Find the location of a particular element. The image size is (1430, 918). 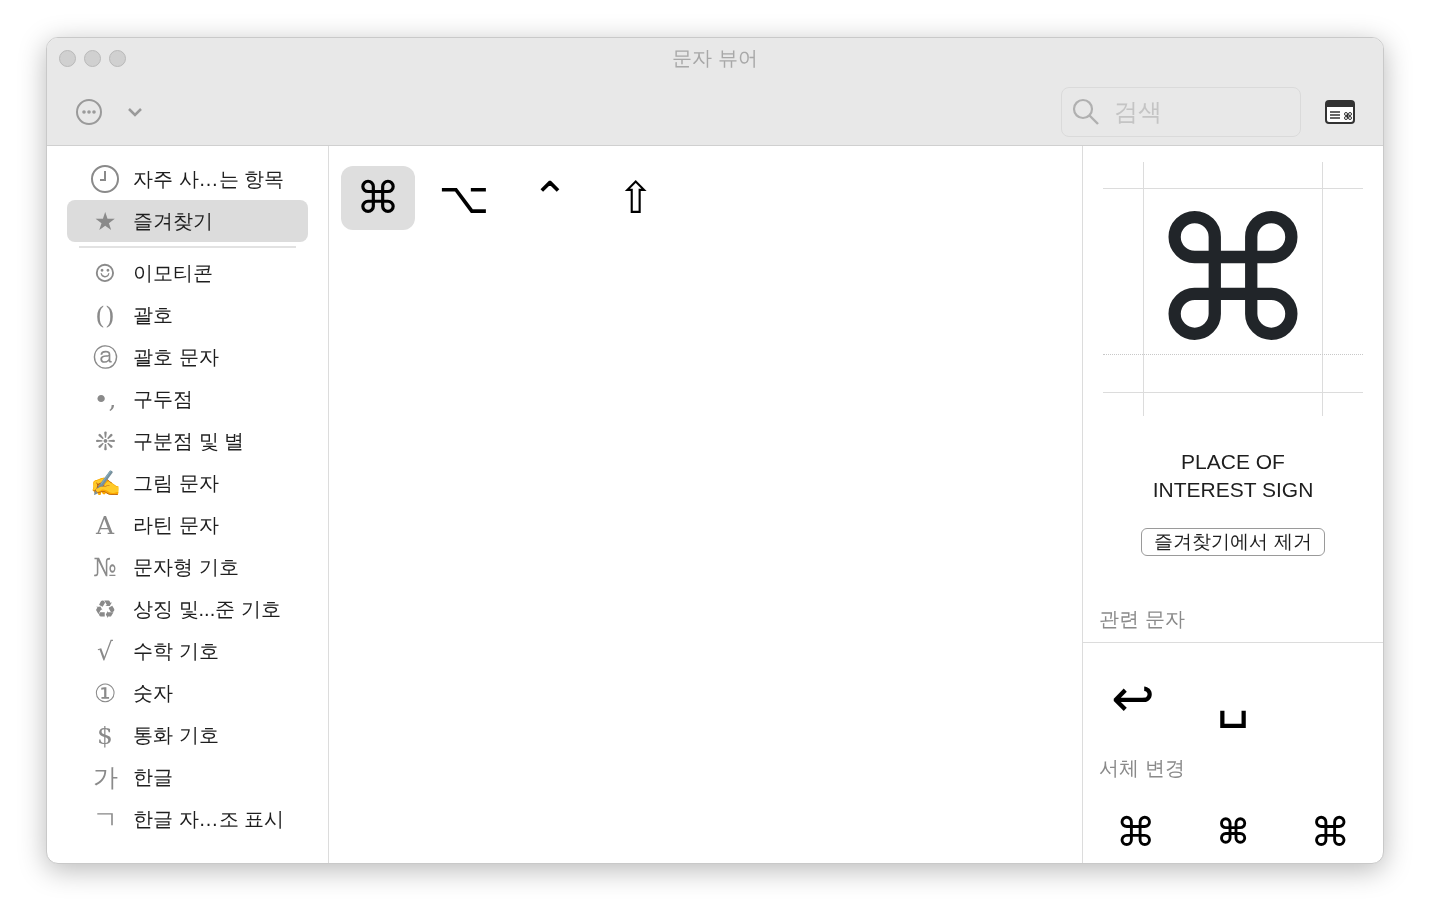

sidebar-item: A 라틴 문자 is located at coordinates (187, 525).